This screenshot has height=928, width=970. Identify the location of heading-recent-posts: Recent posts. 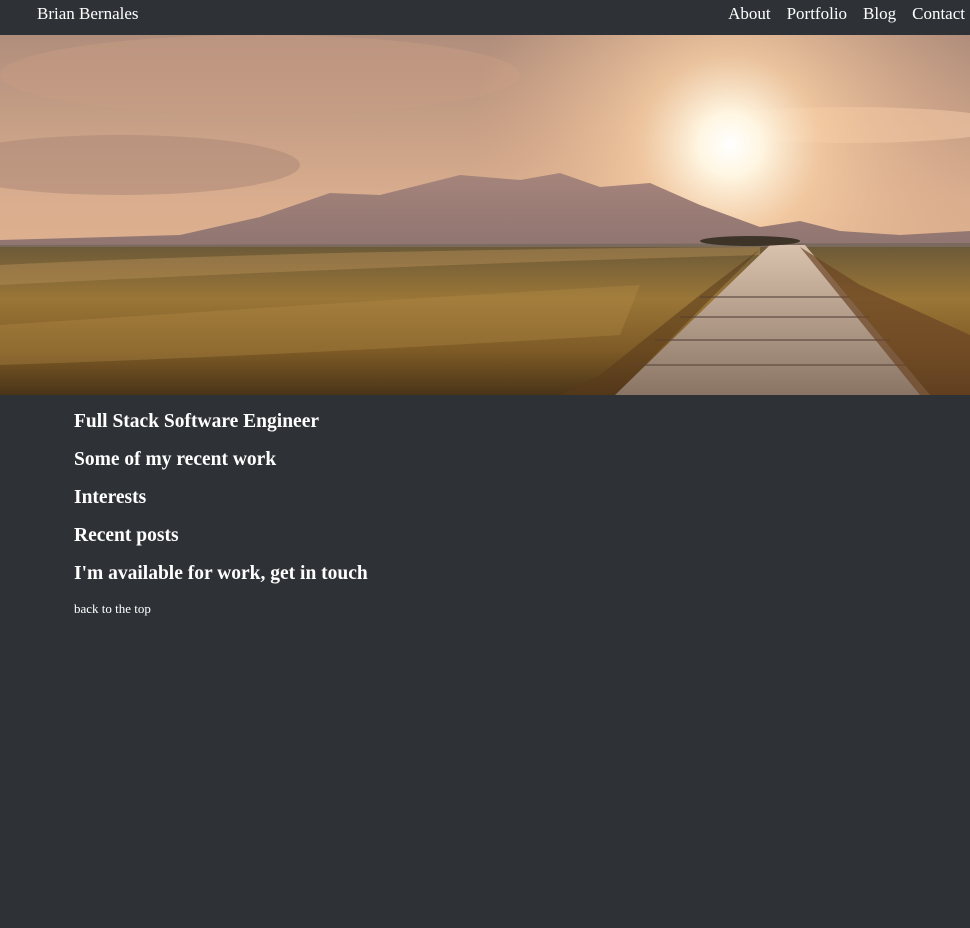
(126, 535).